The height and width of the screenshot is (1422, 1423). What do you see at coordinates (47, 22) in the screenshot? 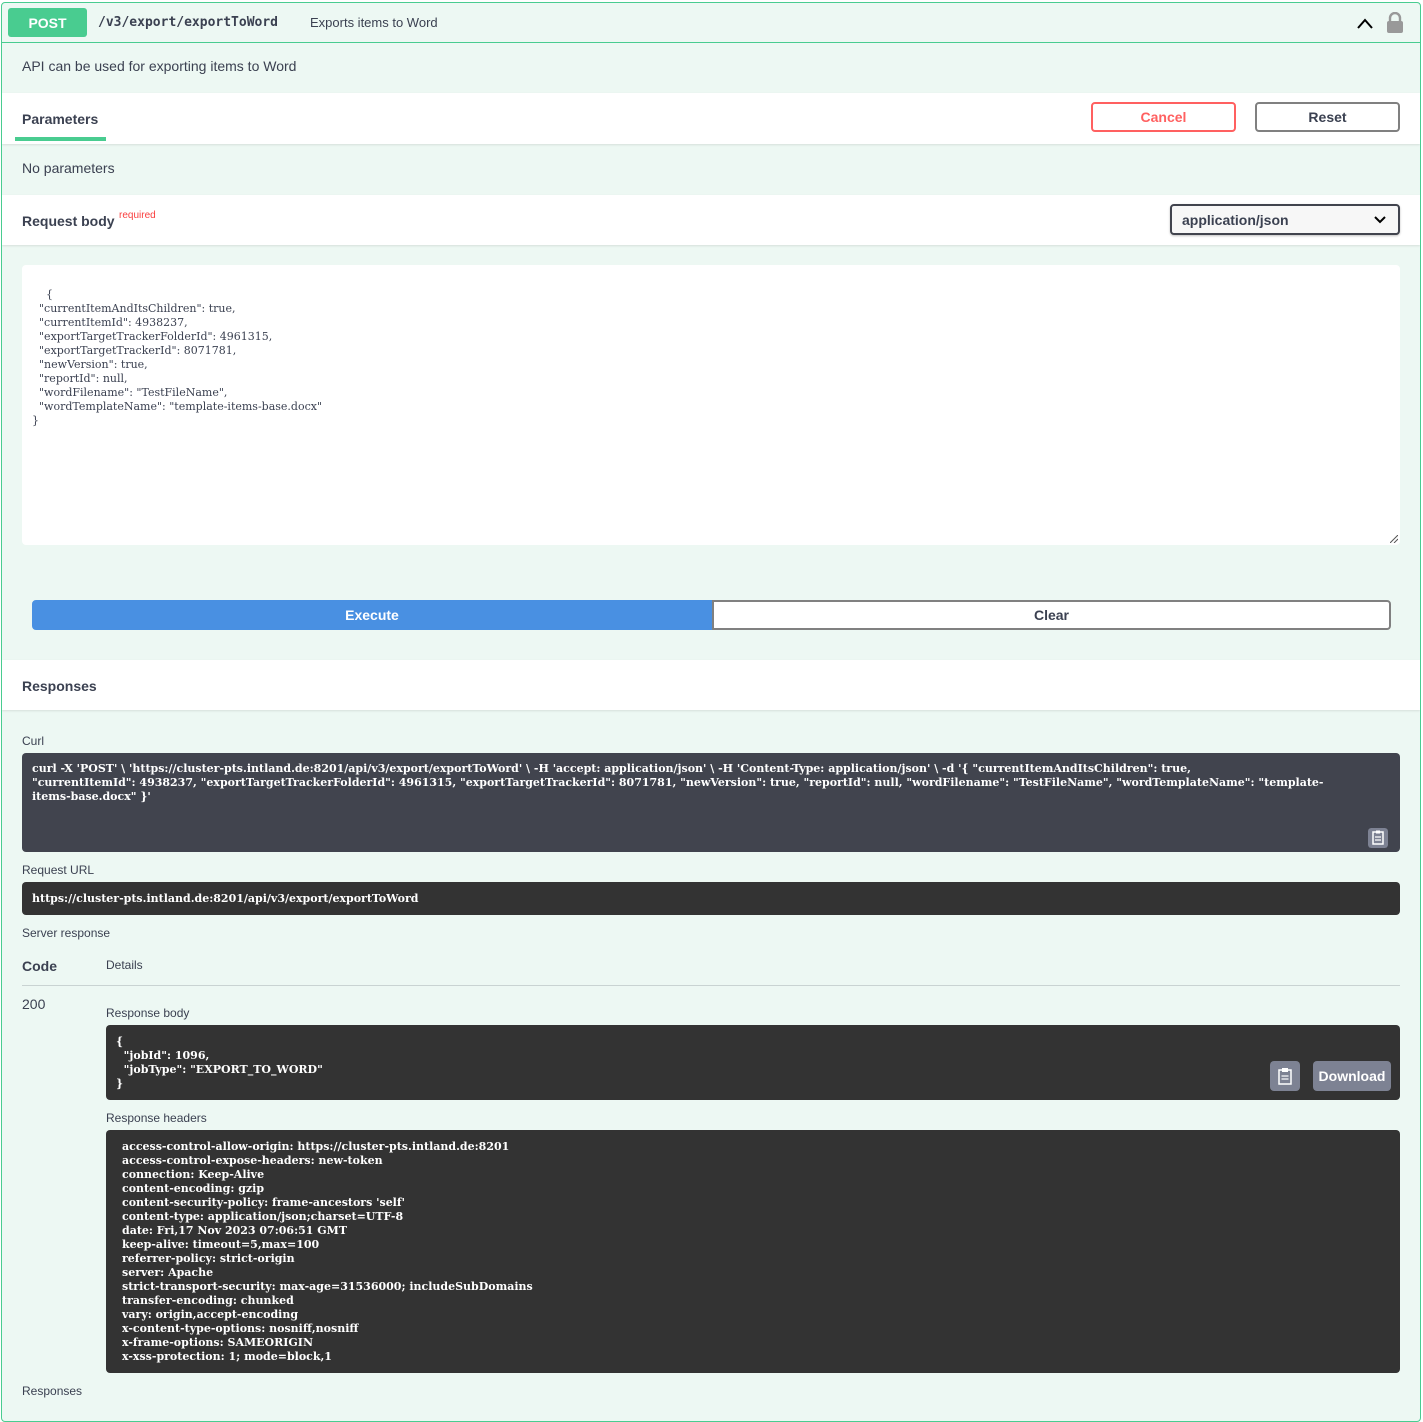
I see `http-method-badge: POST` at bounding box center [47, 22].